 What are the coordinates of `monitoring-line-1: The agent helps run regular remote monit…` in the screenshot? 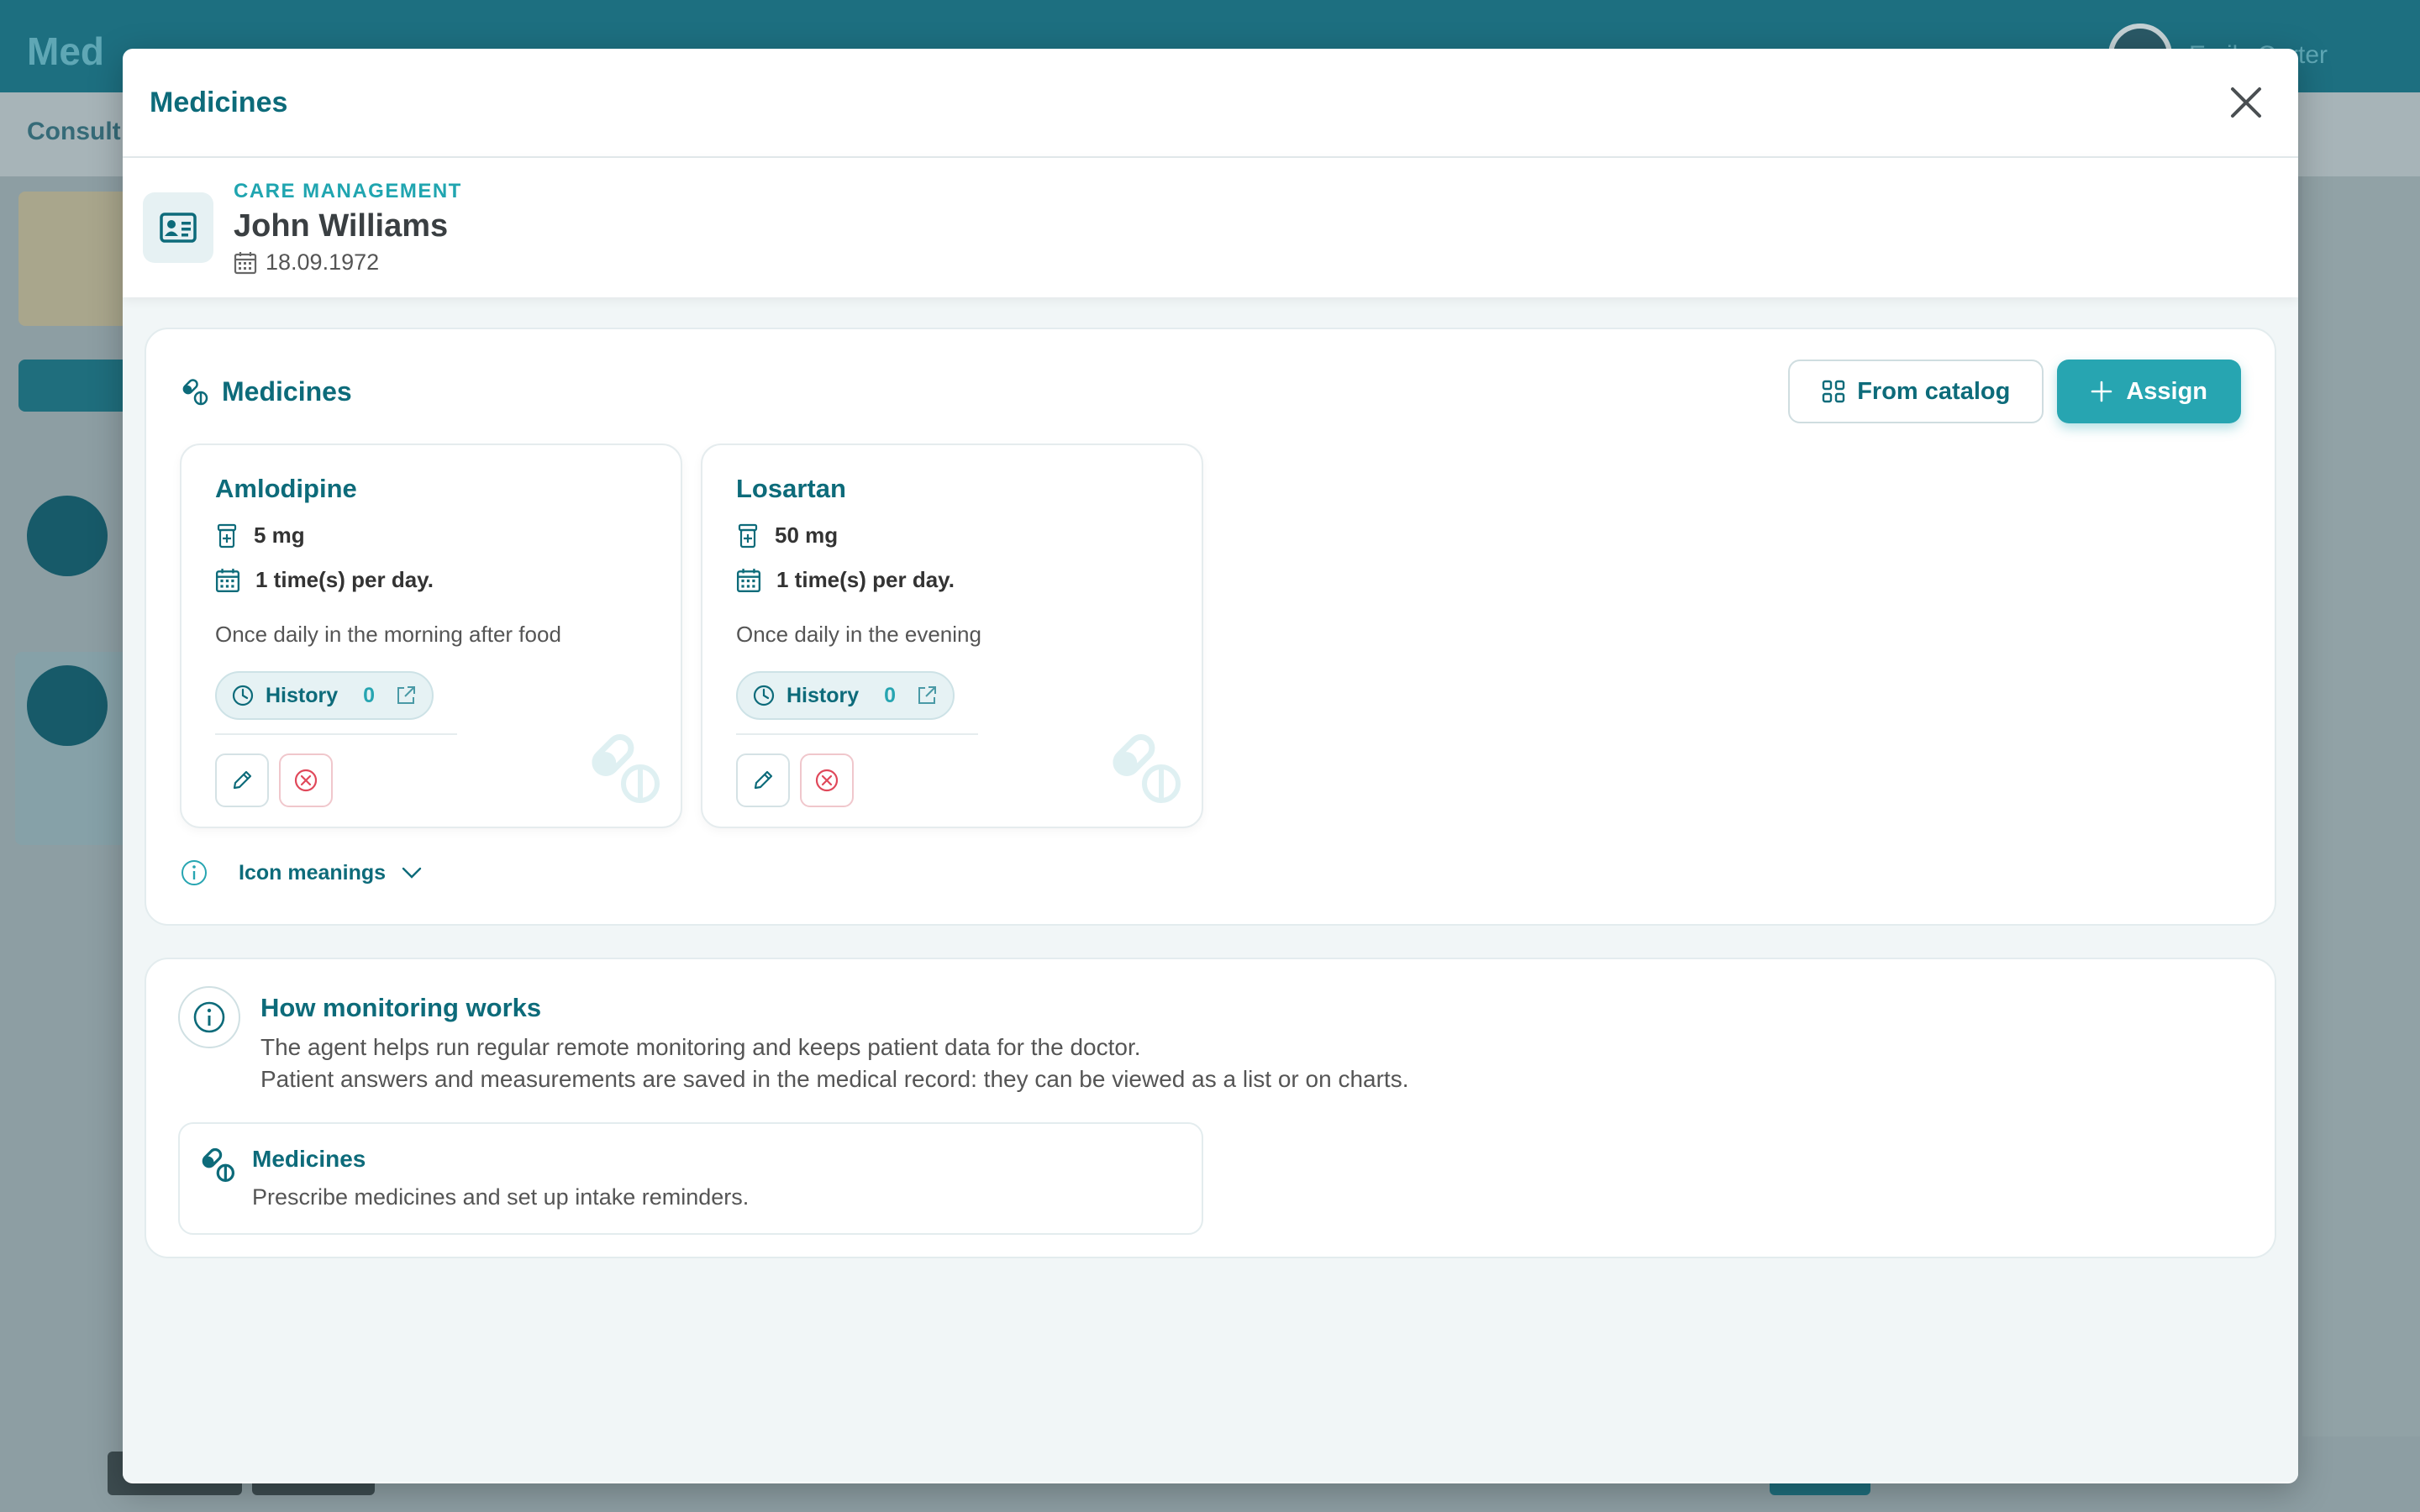 It's located at (701, 1047).